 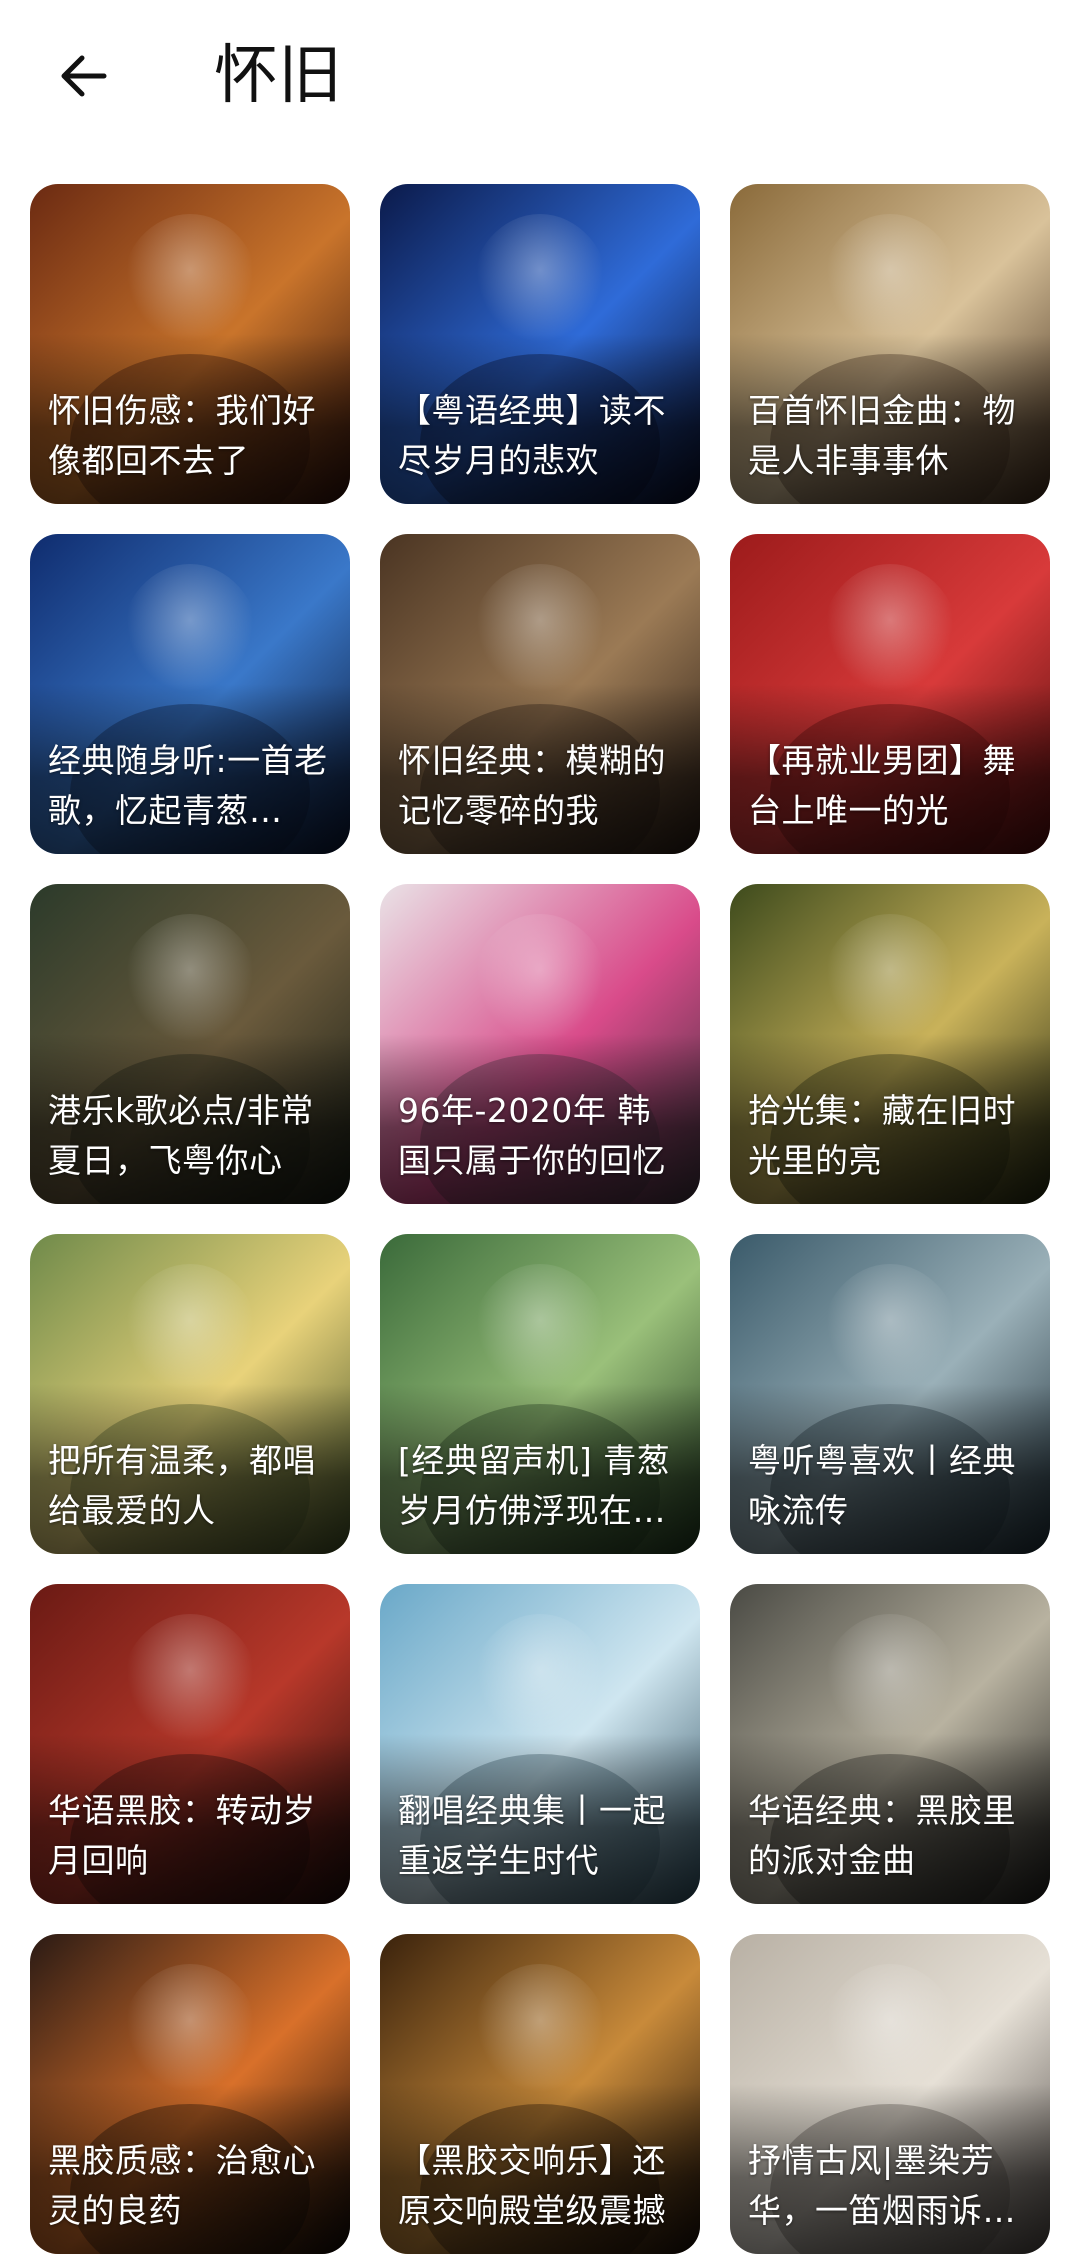 I want to click on playlist-title: 96年-2020年 韩国只属于你的回忆, so click(x=532, y=1135).